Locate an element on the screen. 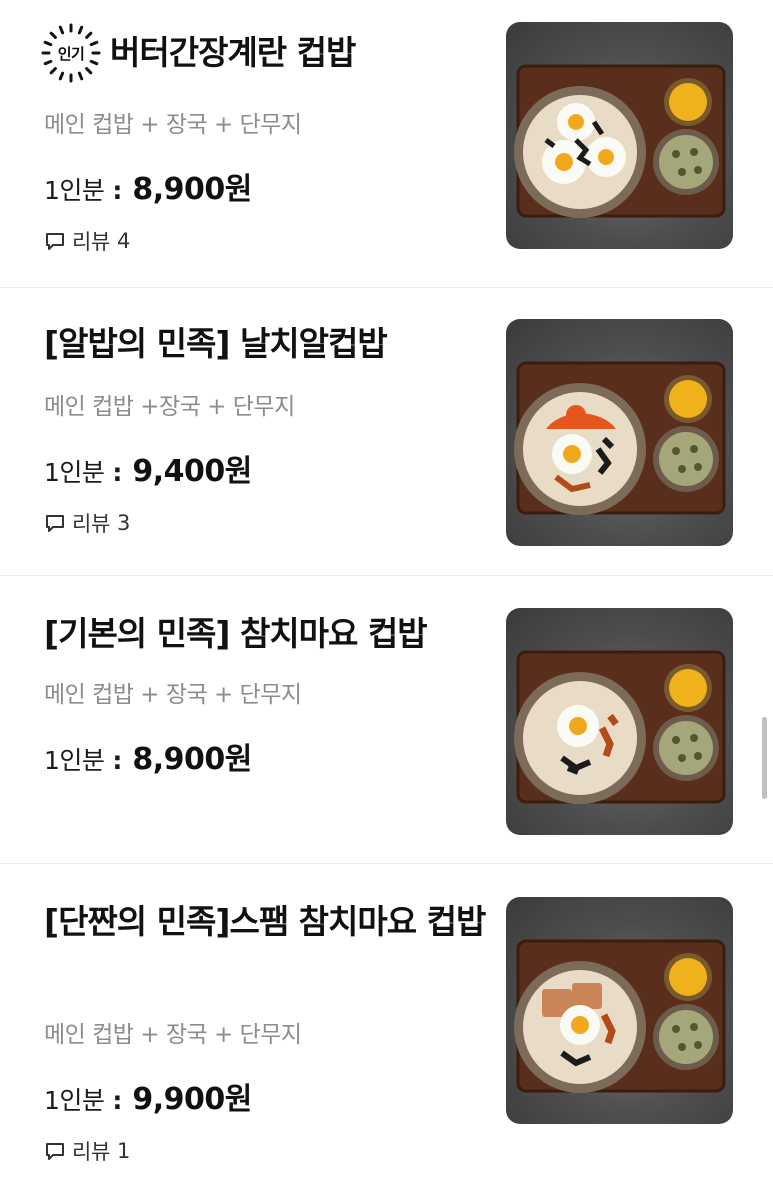 The height and width of the screenshot is (1196, 773). review-count: 1 is located at coordinates (124, 1151).